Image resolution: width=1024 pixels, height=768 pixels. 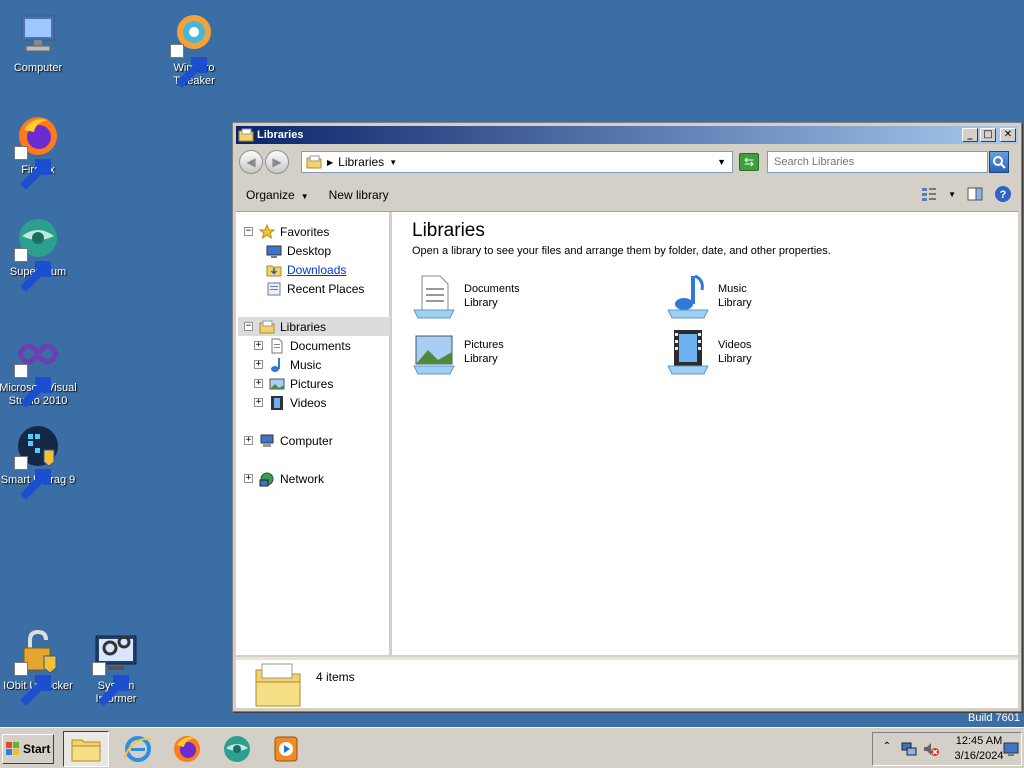 I want to click on organize-button: Organize ▼, so click(x=277, y=195).